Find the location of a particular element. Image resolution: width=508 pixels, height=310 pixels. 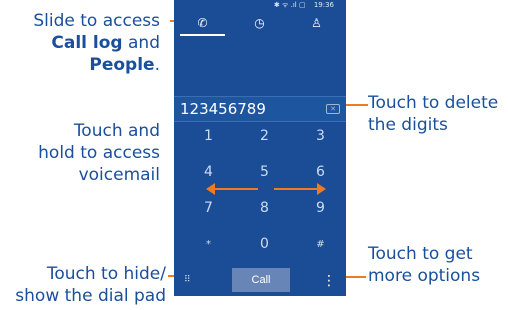

key-6: 6 is located at coordinates (319, 172).